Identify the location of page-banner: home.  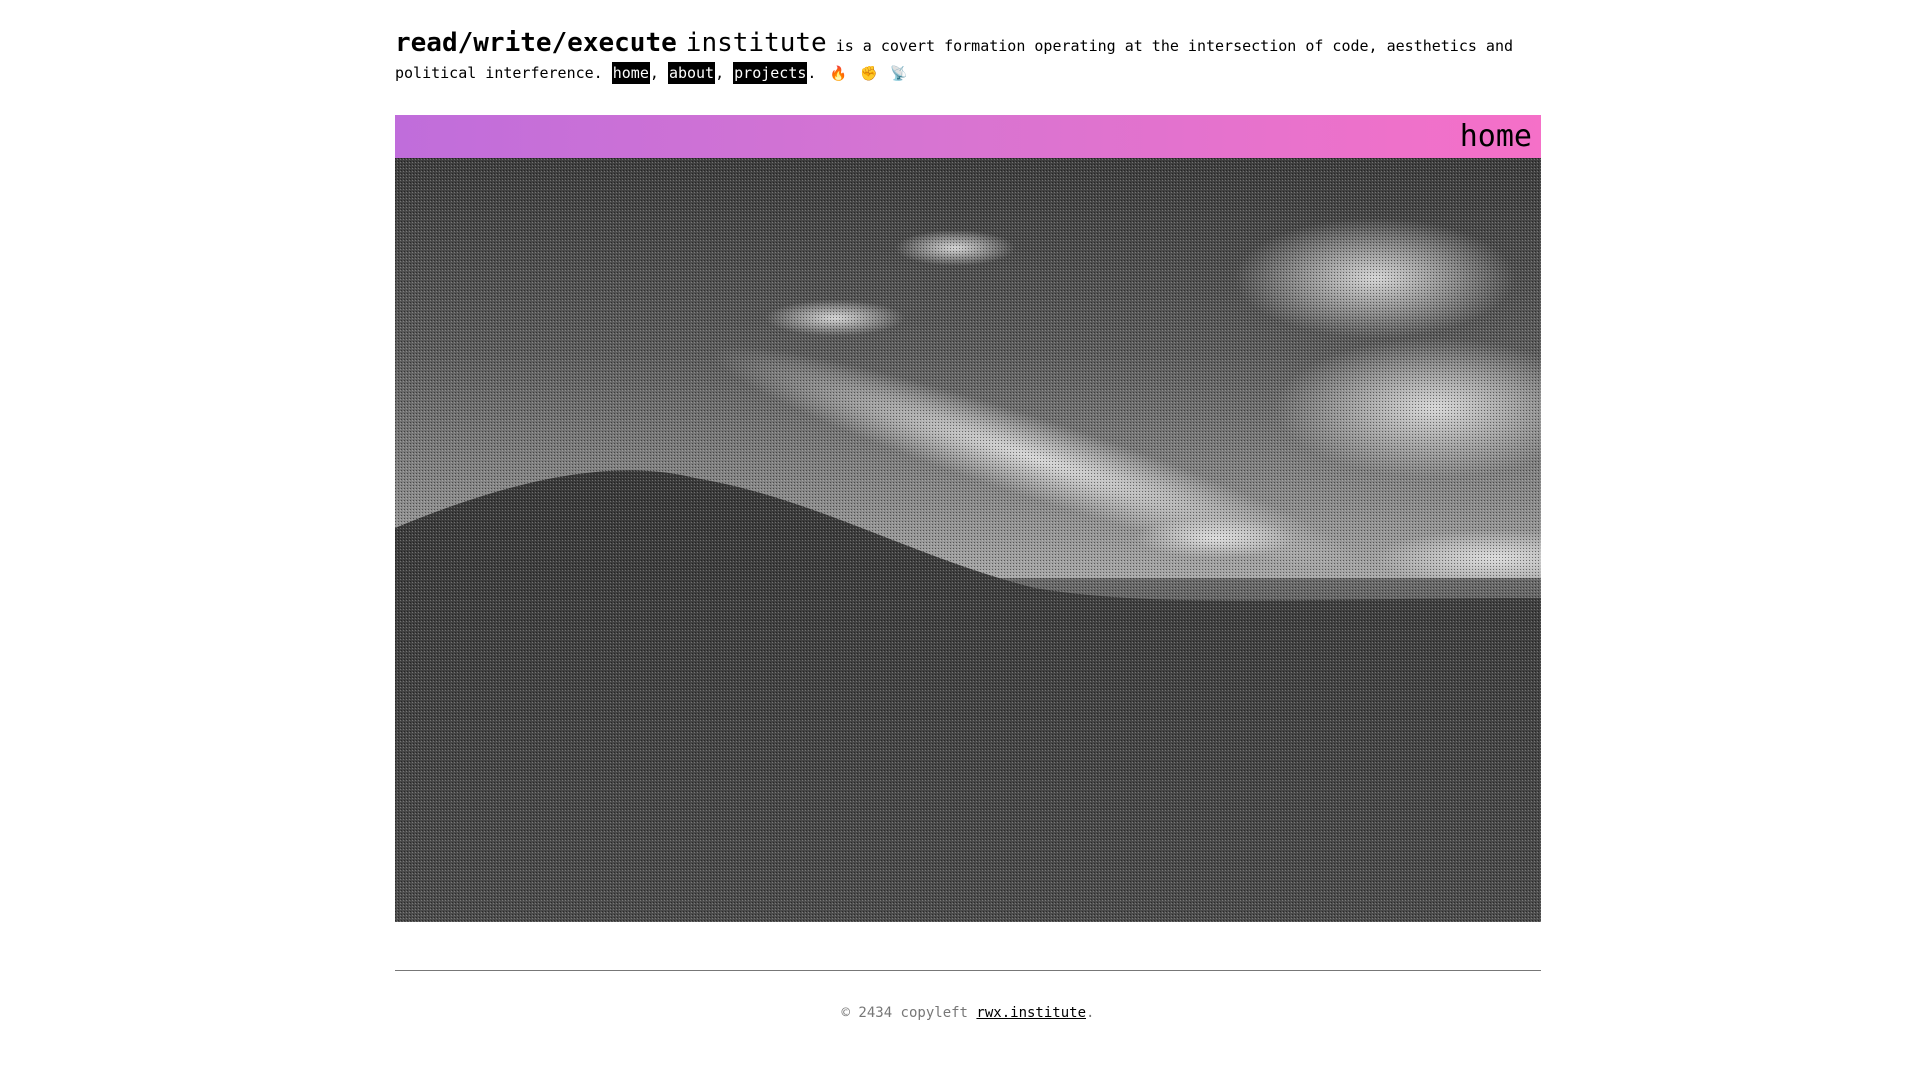
(968, 136).